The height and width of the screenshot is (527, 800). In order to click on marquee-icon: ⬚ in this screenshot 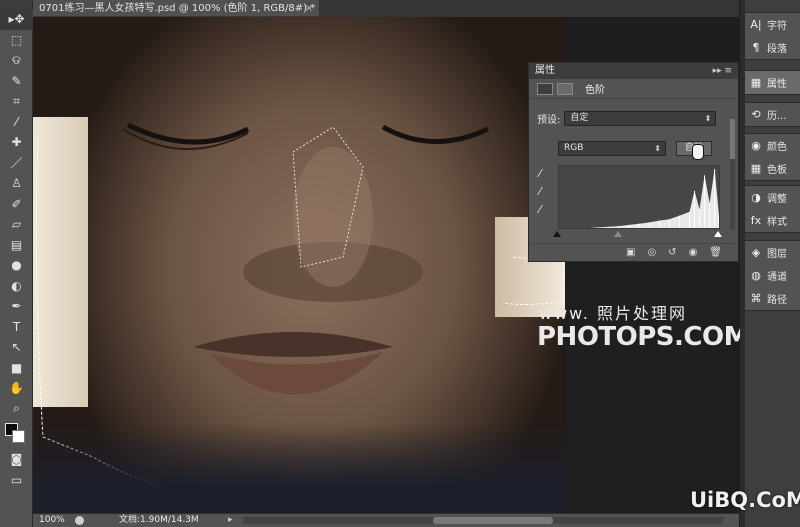, I will do `click(16, 40)`.